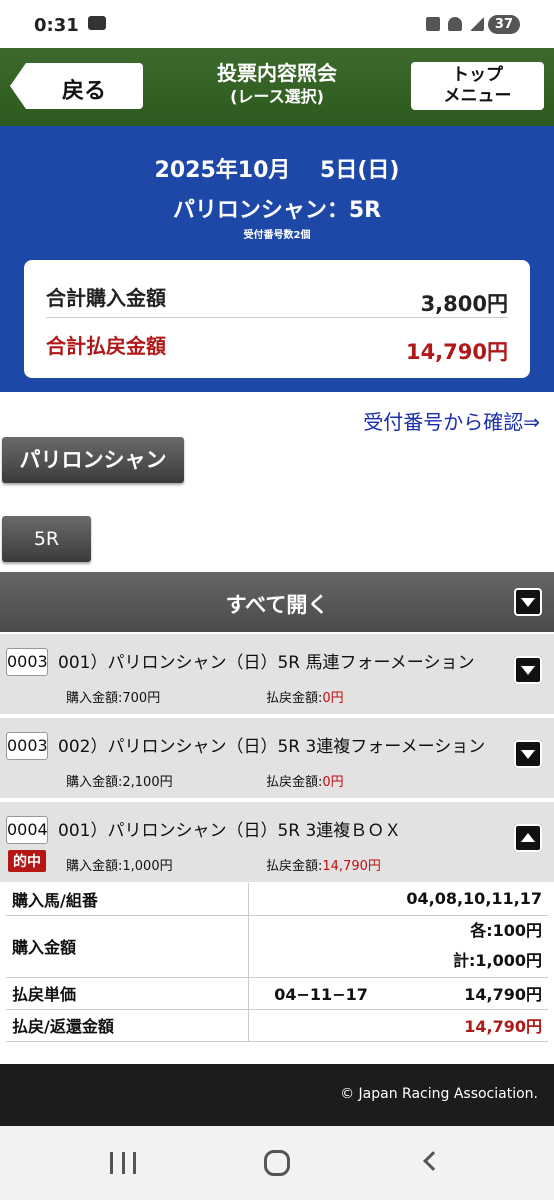  I want to click on ticket-purchase: 購入金額:1,000円, so click(119, 866).